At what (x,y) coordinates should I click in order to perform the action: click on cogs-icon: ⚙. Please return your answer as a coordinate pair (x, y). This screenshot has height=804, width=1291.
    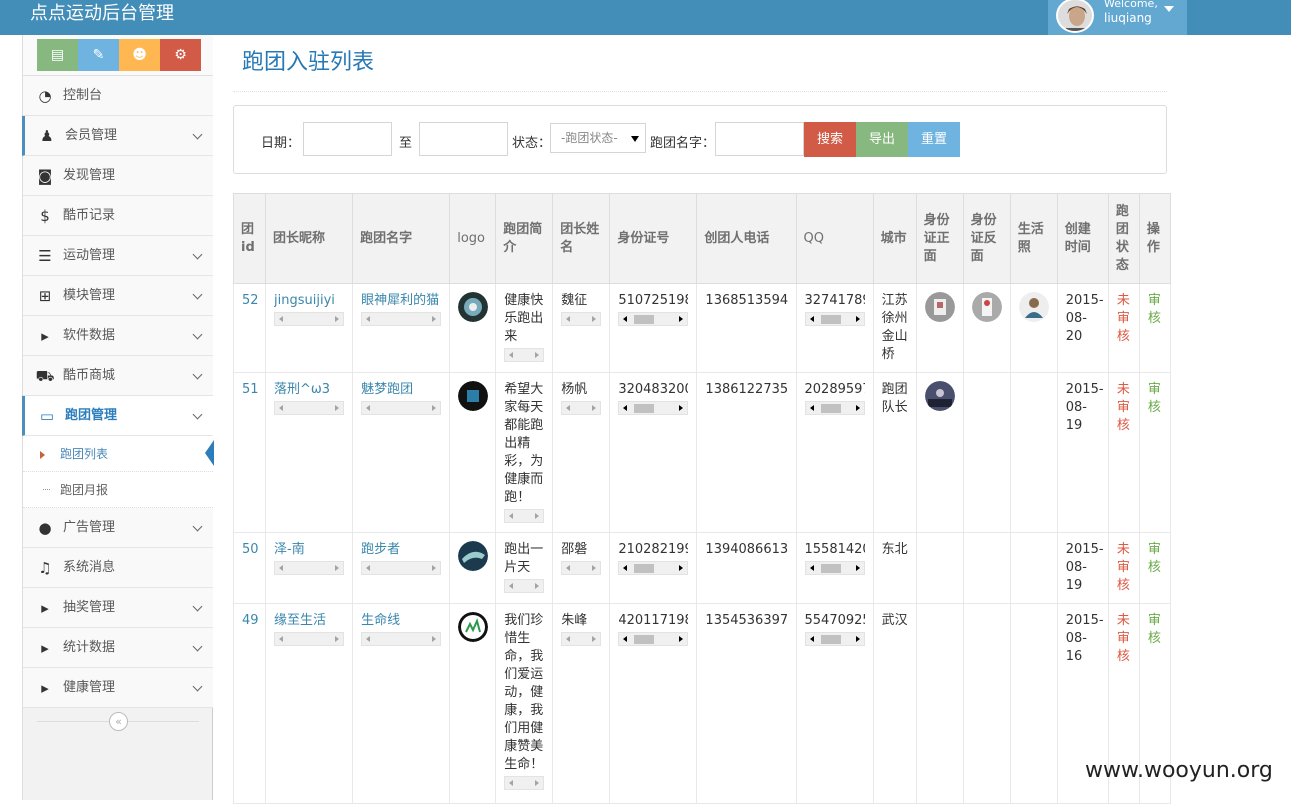
    Looking at the image, I should click on (180, 55).